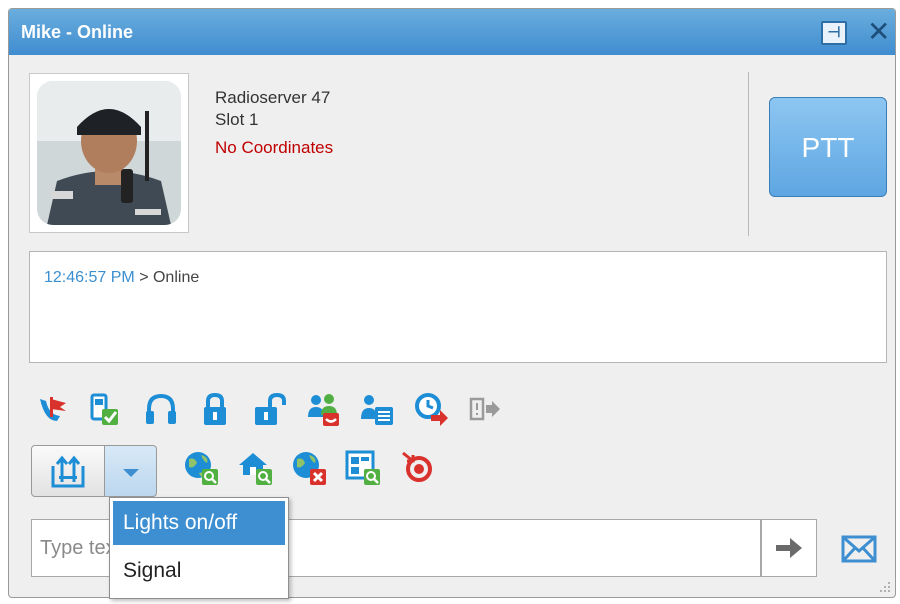  What do you see at coordinates (828, 147) in the screenshot?
I see `ptt-button: PTT` at bounding box center [828, 147].